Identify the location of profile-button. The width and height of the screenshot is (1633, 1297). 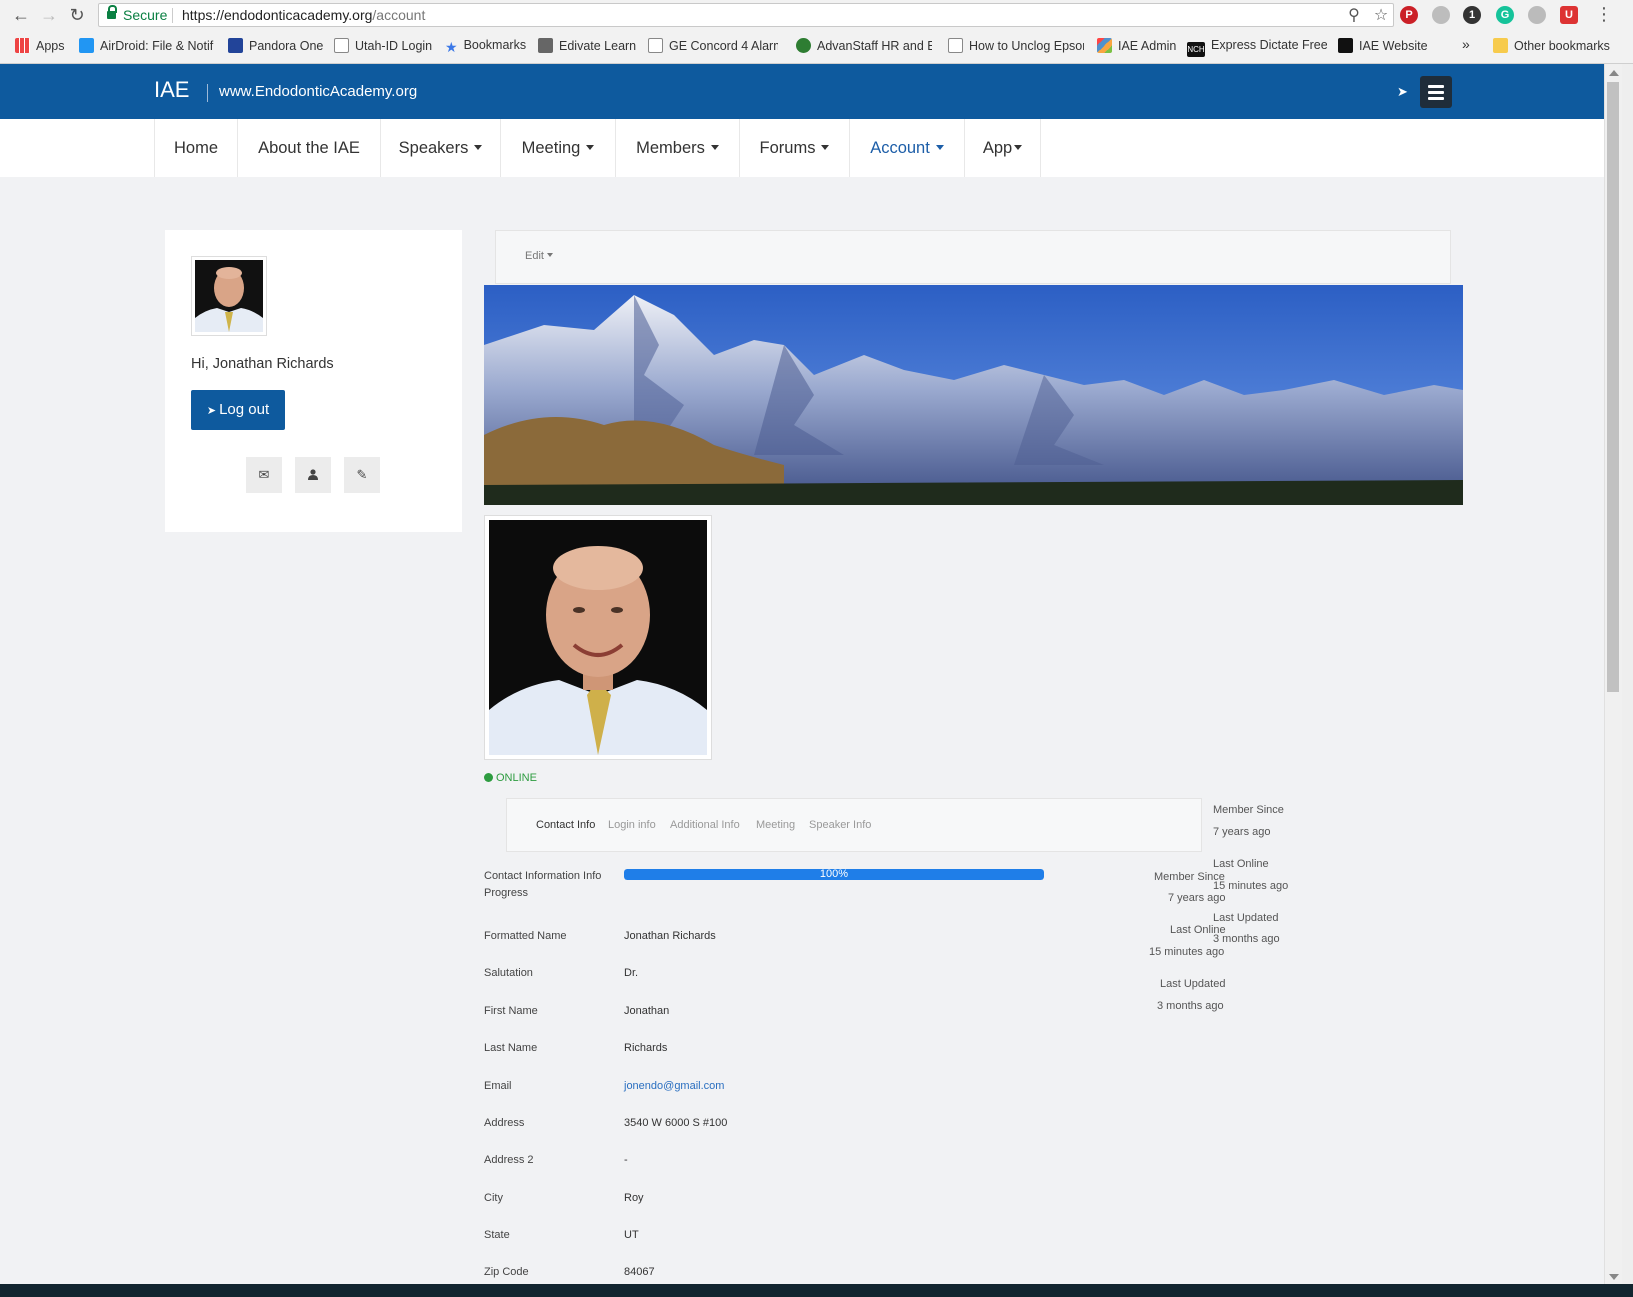
(313, 475).